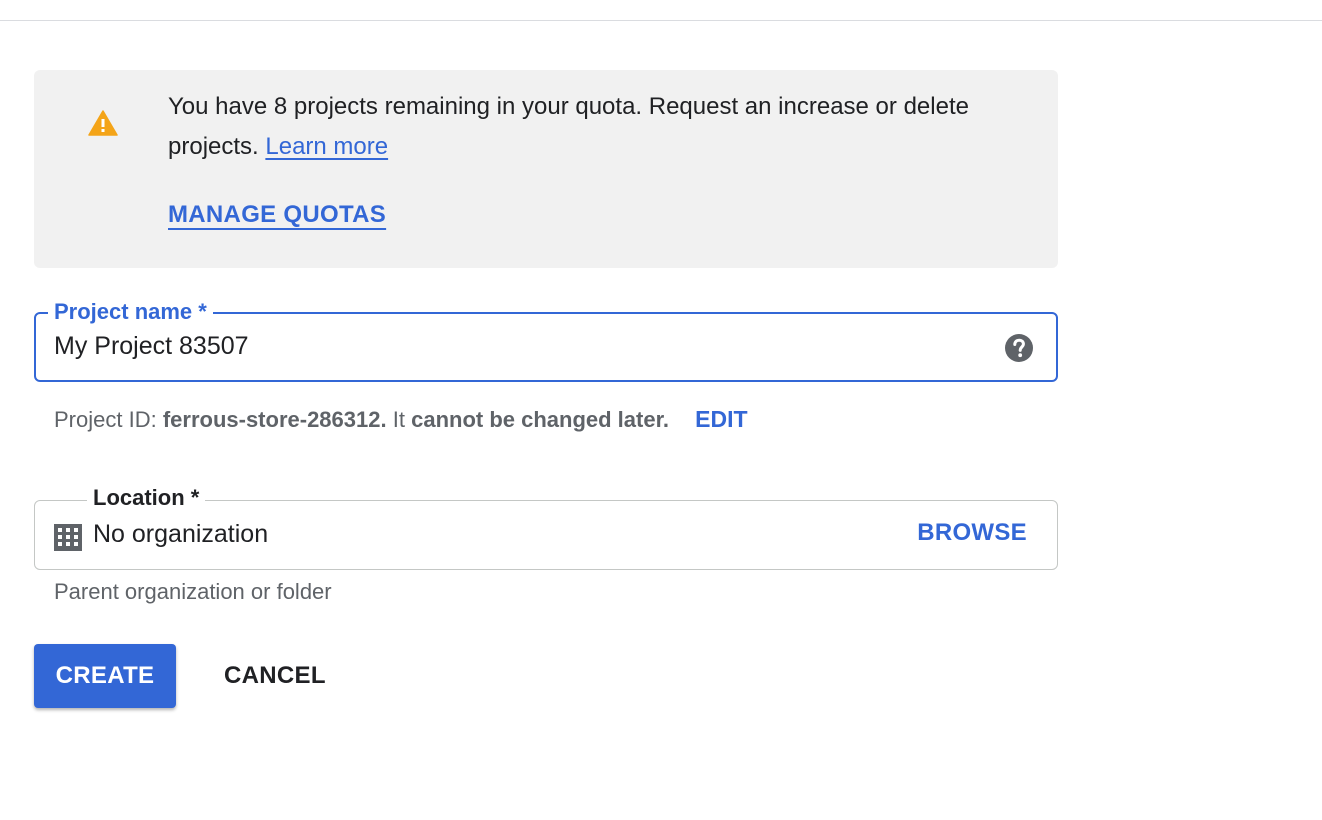  I want to click on edit-project-id-button: EDIT, so click(721, 419).